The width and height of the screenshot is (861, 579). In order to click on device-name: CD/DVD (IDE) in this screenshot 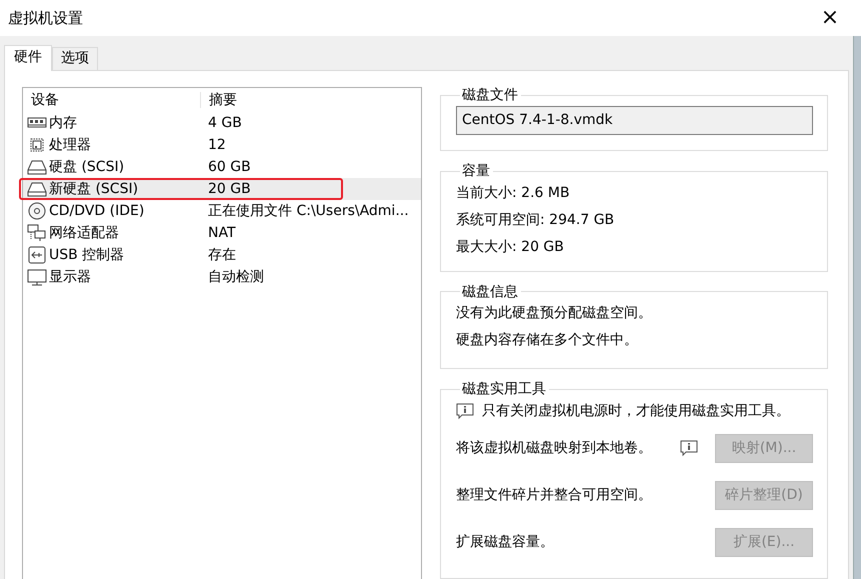, I will do `click(96, 211)`.